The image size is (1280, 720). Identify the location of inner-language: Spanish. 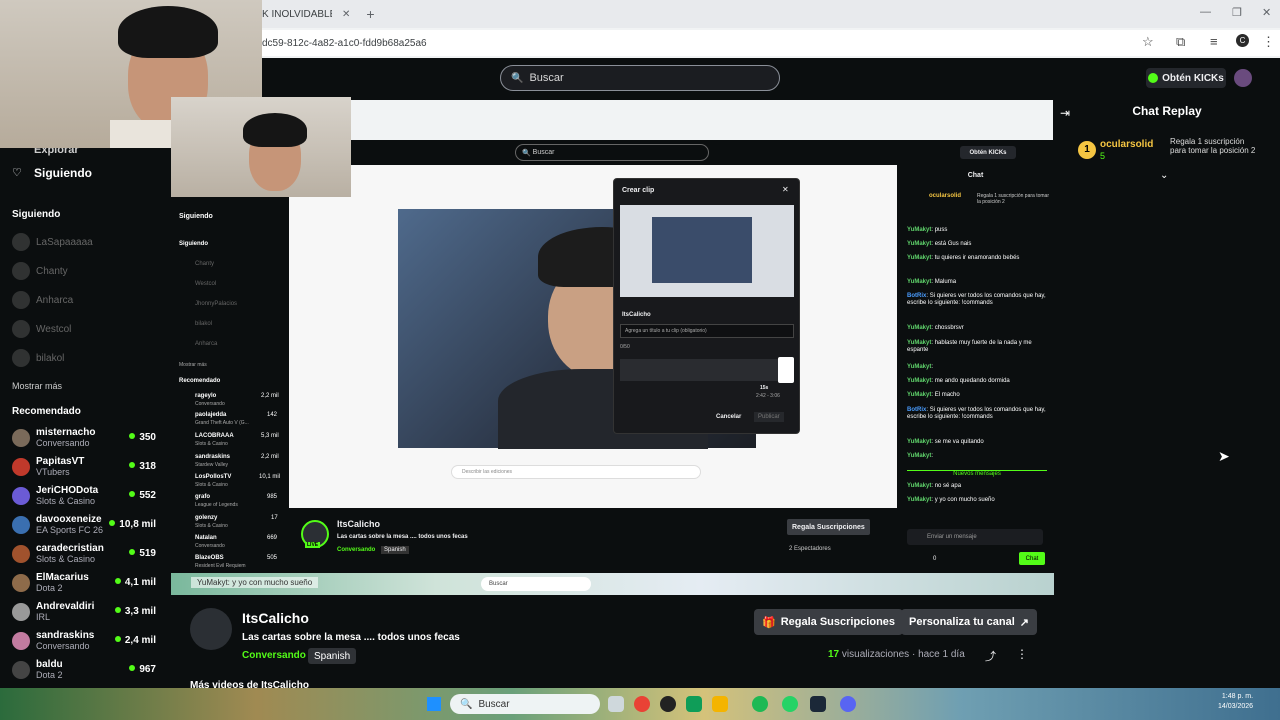
(395, 550).